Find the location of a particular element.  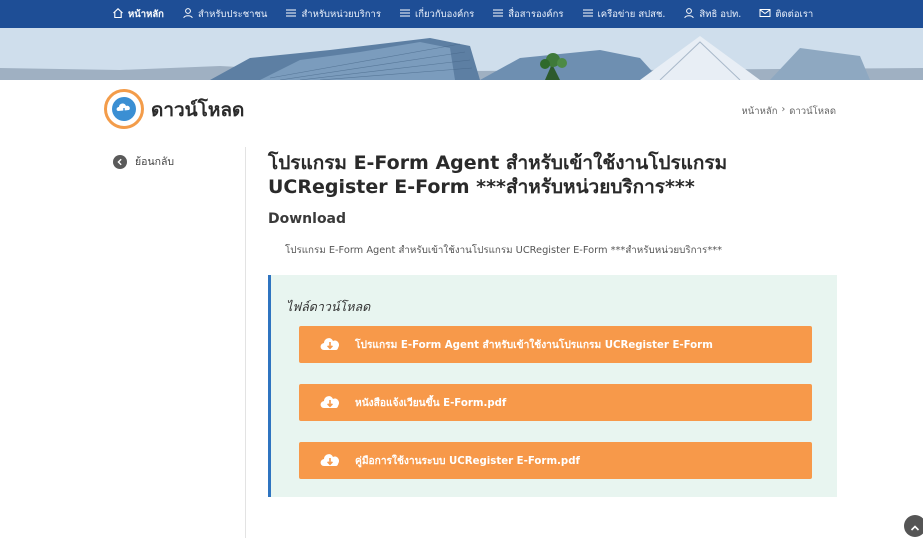

scroll-to-top-button is located at coordinates (913, 526).